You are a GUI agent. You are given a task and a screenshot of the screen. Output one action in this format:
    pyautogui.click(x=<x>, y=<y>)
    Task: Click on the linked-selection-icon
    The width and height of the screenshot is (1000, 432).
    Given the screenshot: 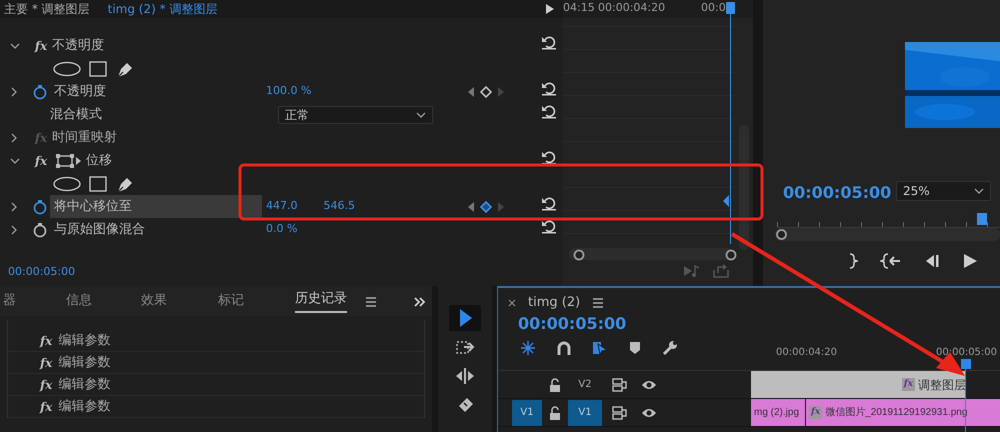 What is the action you would take?
    pyautogui.click(x=600, y=348)
    